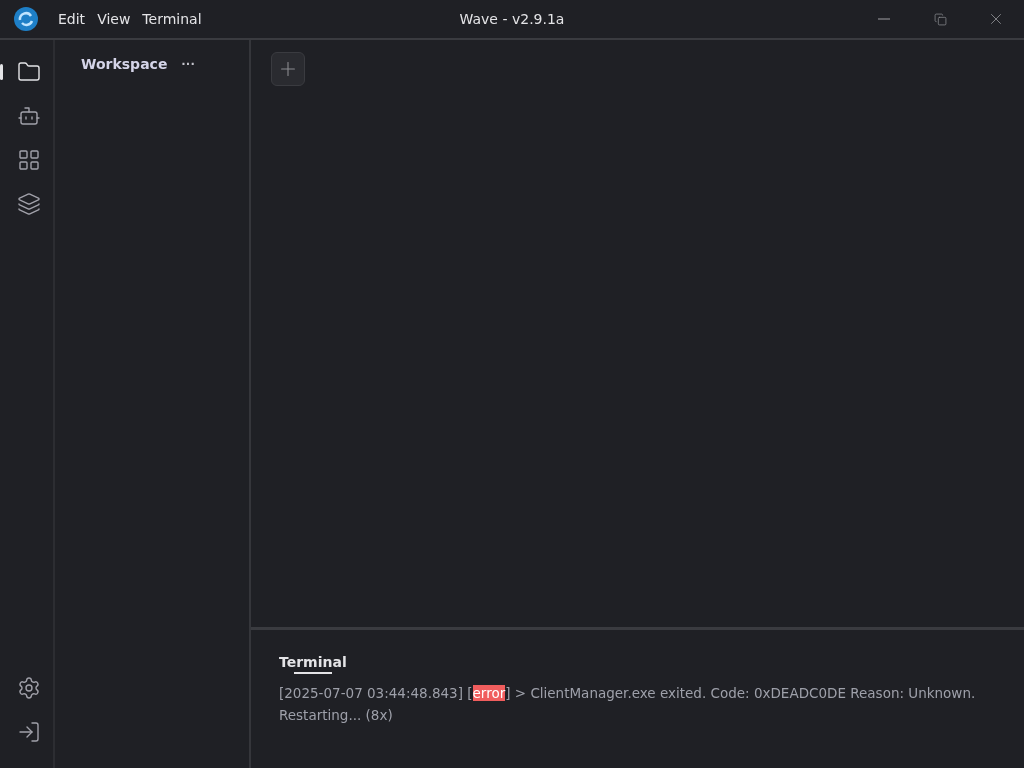 This screenshot has height=768, width=1024. What do you see at coordinates (313, 664) in the screenshot?
I see `panel-tab: Terminal` at bounding box center [313, 664].